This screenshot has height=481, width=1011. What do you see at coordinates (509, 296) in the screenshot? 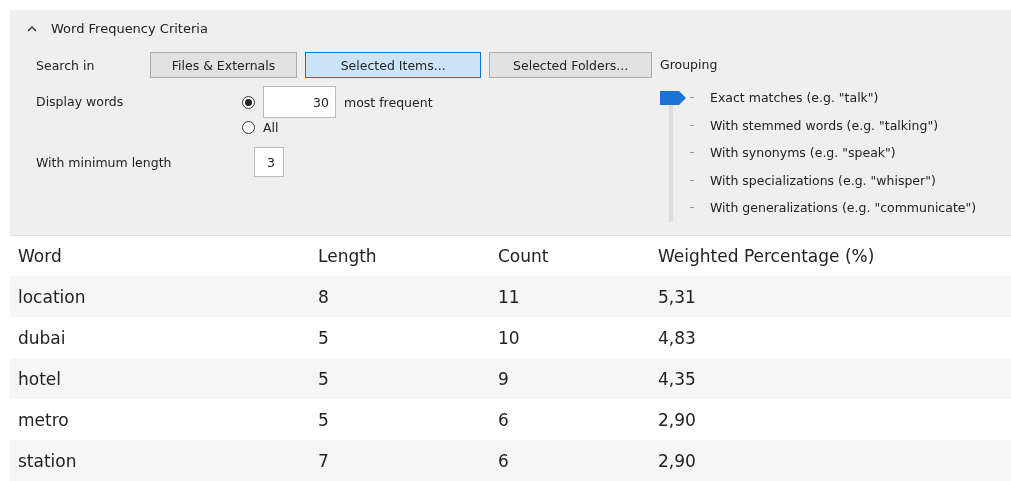
I see `table-cell-text: 11` at bounding box center [509, 296].